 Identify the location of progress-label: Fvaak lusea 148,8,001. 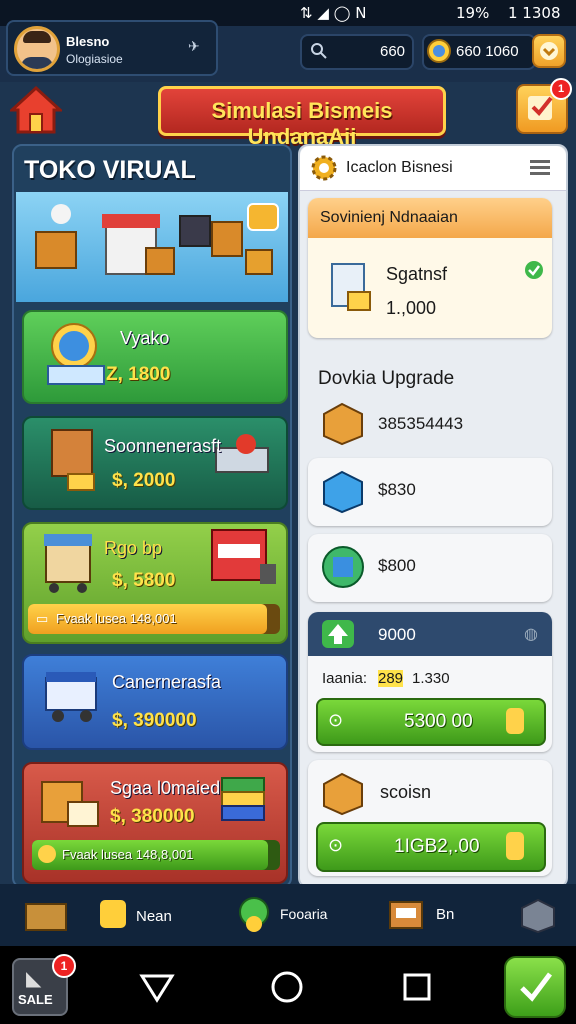
(128, 854).